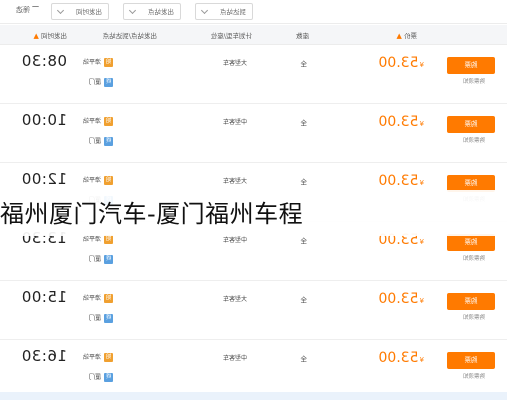  Describe the element at coordinates (231, 36) in the screenshot. I see `header-bus-model: 计划车型/座位` at that location.